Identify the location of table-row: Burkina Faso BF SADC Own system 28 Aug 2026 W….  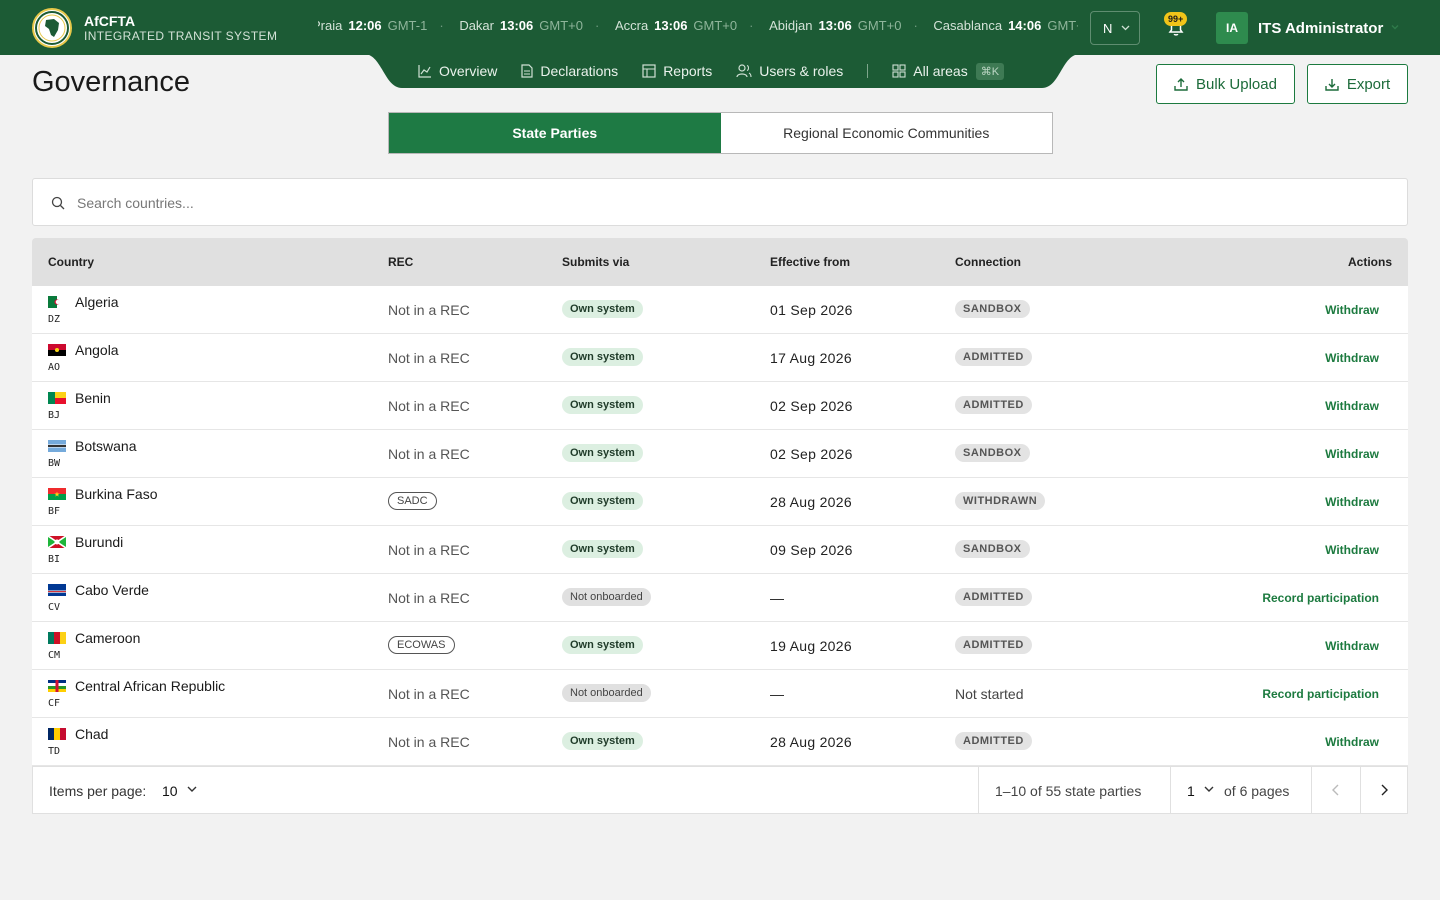
(720, 502).